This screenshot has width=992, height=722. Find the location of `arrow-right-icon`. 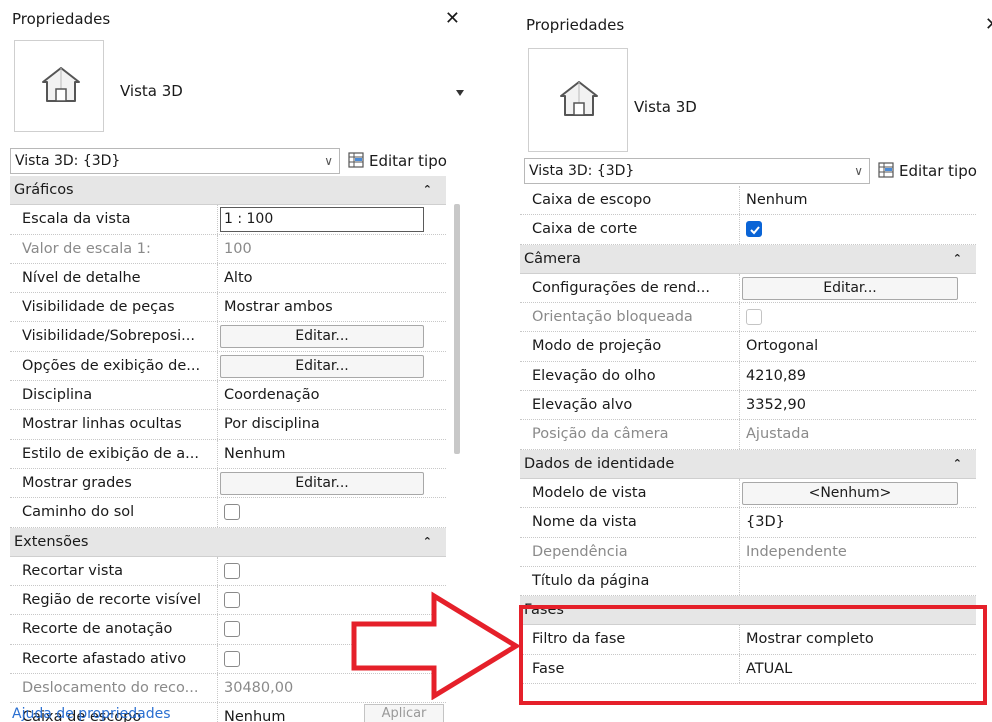

arrow-right-icon is located at coordinates (435, 645).